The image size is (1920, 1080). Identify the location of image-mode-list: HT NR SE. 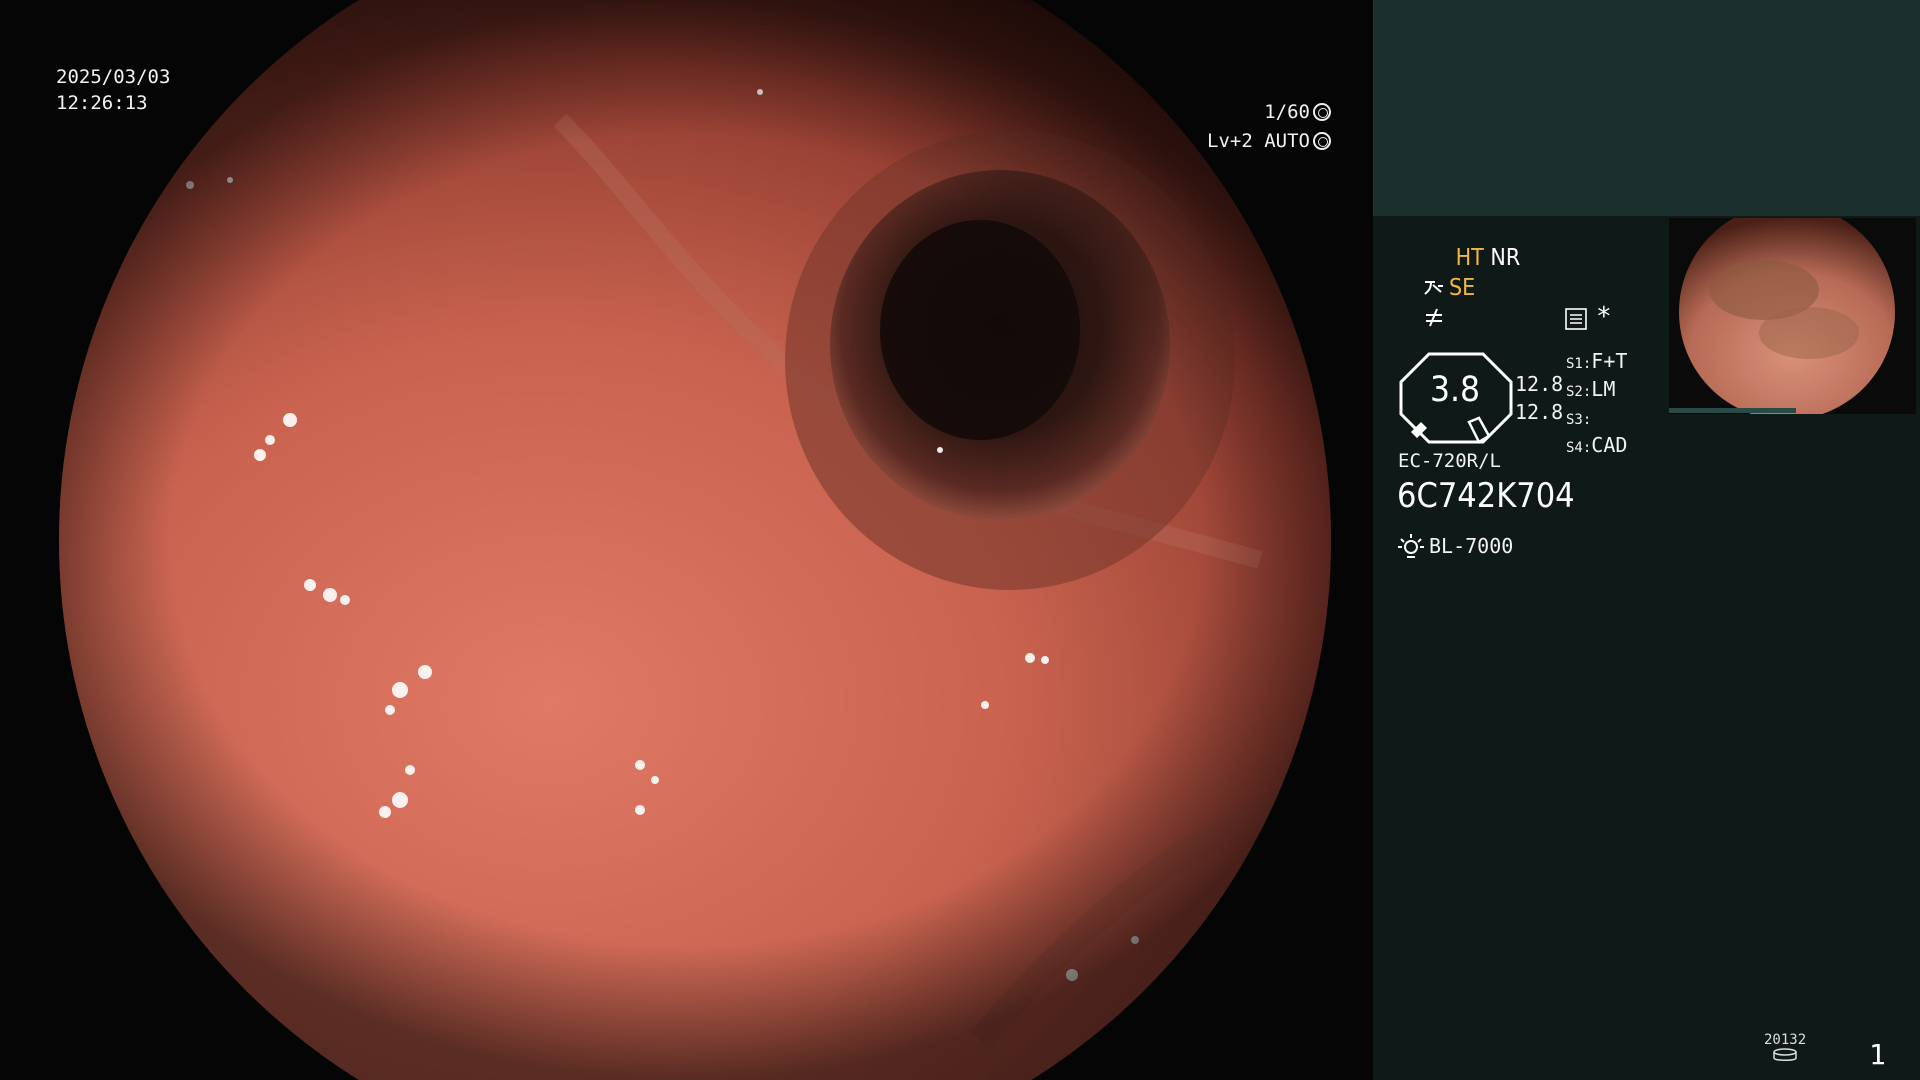
(1471, 288).